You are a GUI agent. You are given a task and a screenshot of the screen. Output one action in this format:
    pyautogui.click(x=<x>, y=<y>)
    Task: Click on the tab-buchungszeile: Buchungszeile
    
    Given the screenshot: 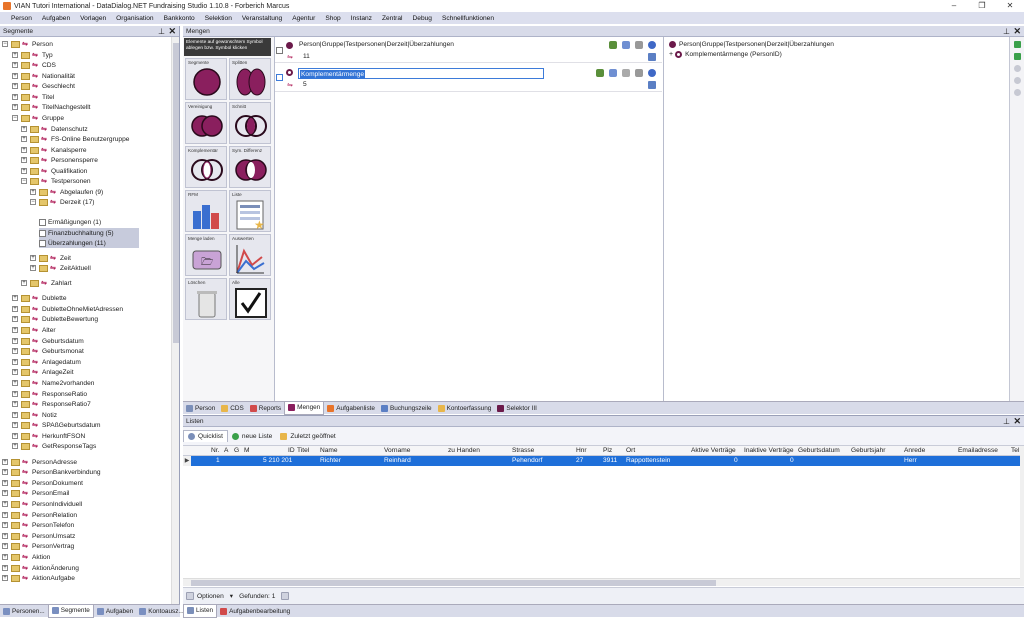 What is the action you would take?
    pyautogui.click(x=406, y=408)
    